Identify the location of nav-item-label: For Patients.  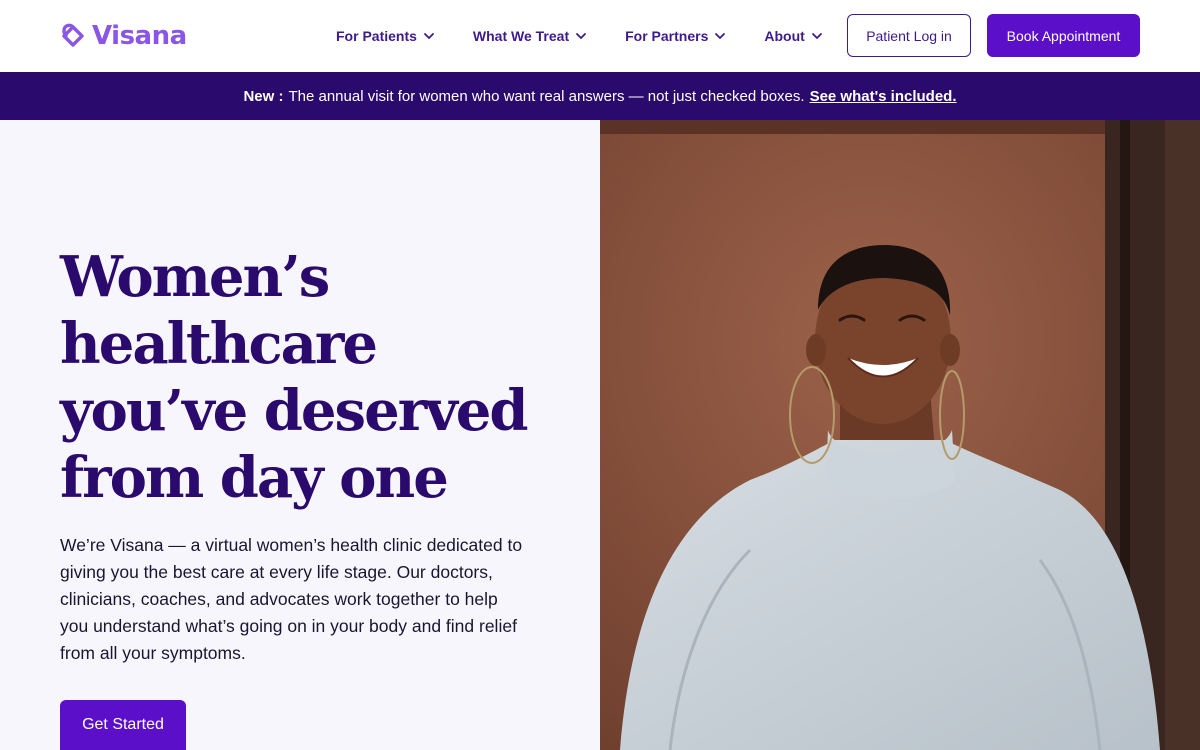
(376, 36).